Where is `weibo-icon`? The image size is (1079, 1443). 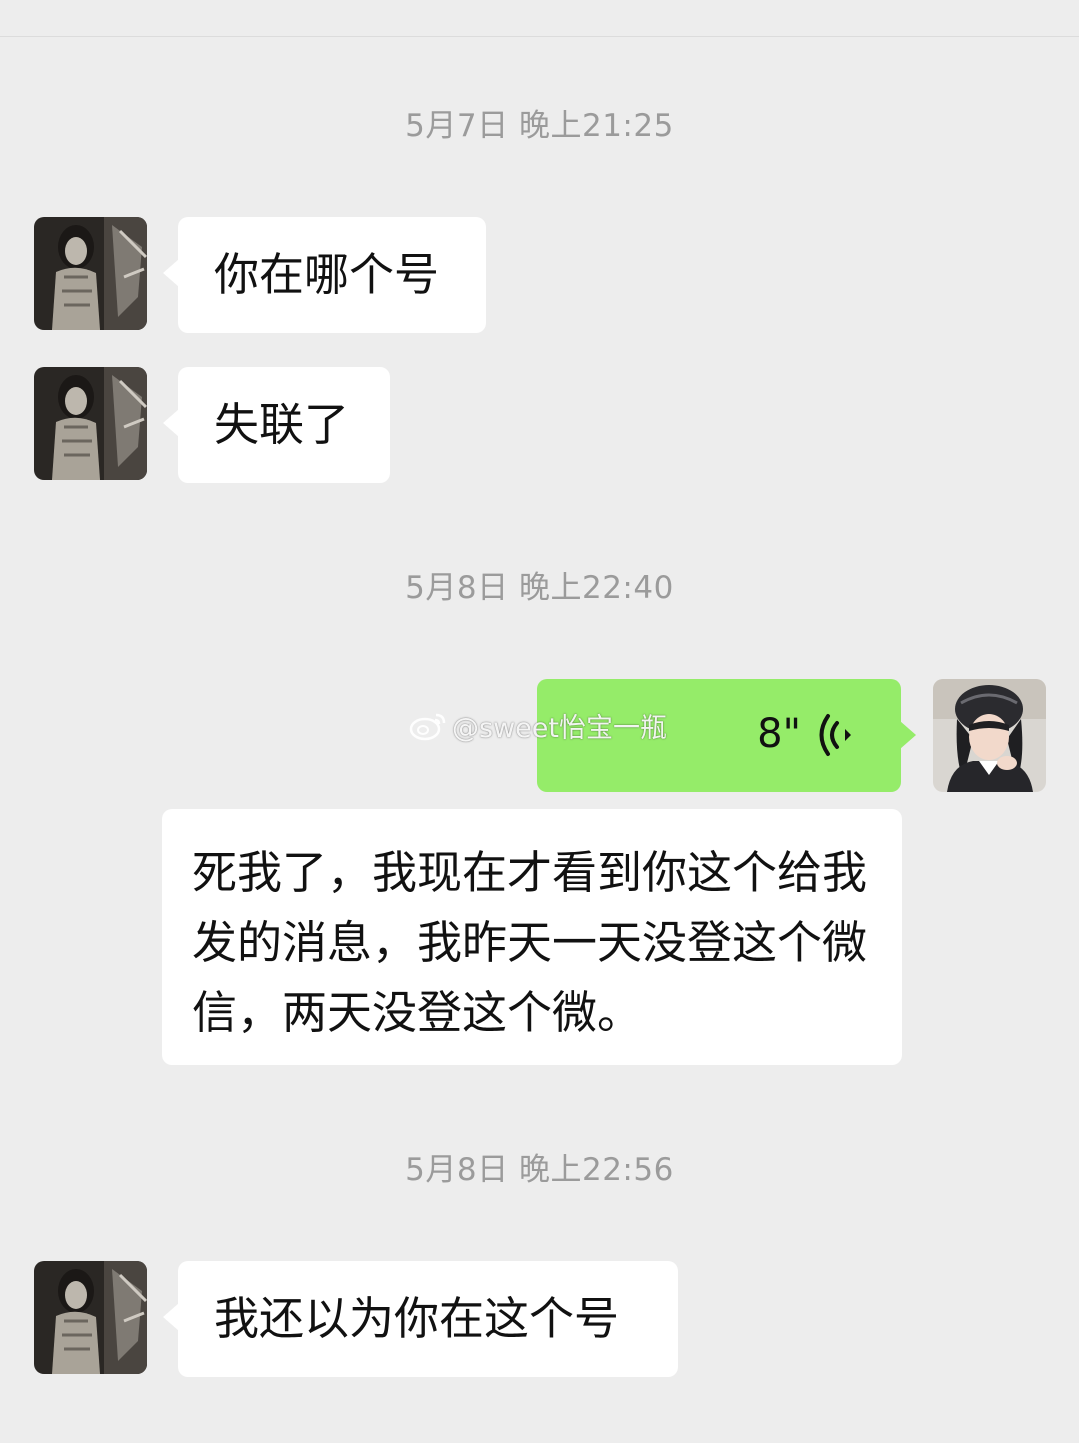
weibo-icon is located at coordinates (427, 727).